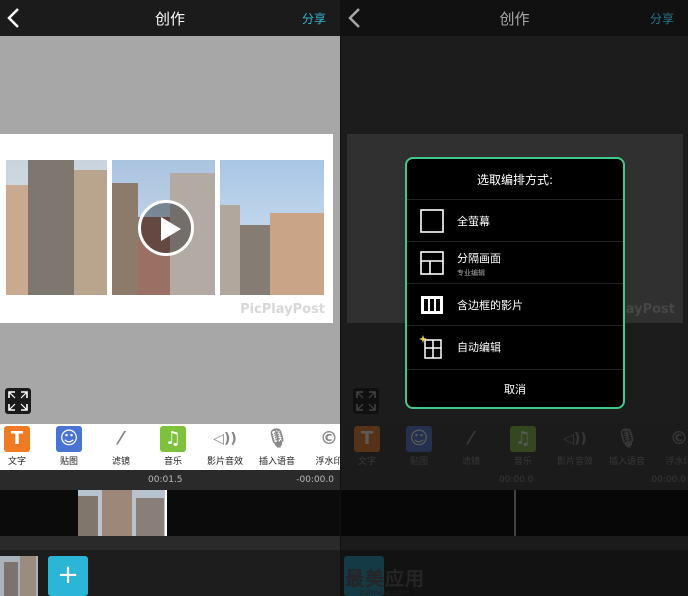 The image size is (688, 596). I want to click on page-title: 创作, so click(169, 19).